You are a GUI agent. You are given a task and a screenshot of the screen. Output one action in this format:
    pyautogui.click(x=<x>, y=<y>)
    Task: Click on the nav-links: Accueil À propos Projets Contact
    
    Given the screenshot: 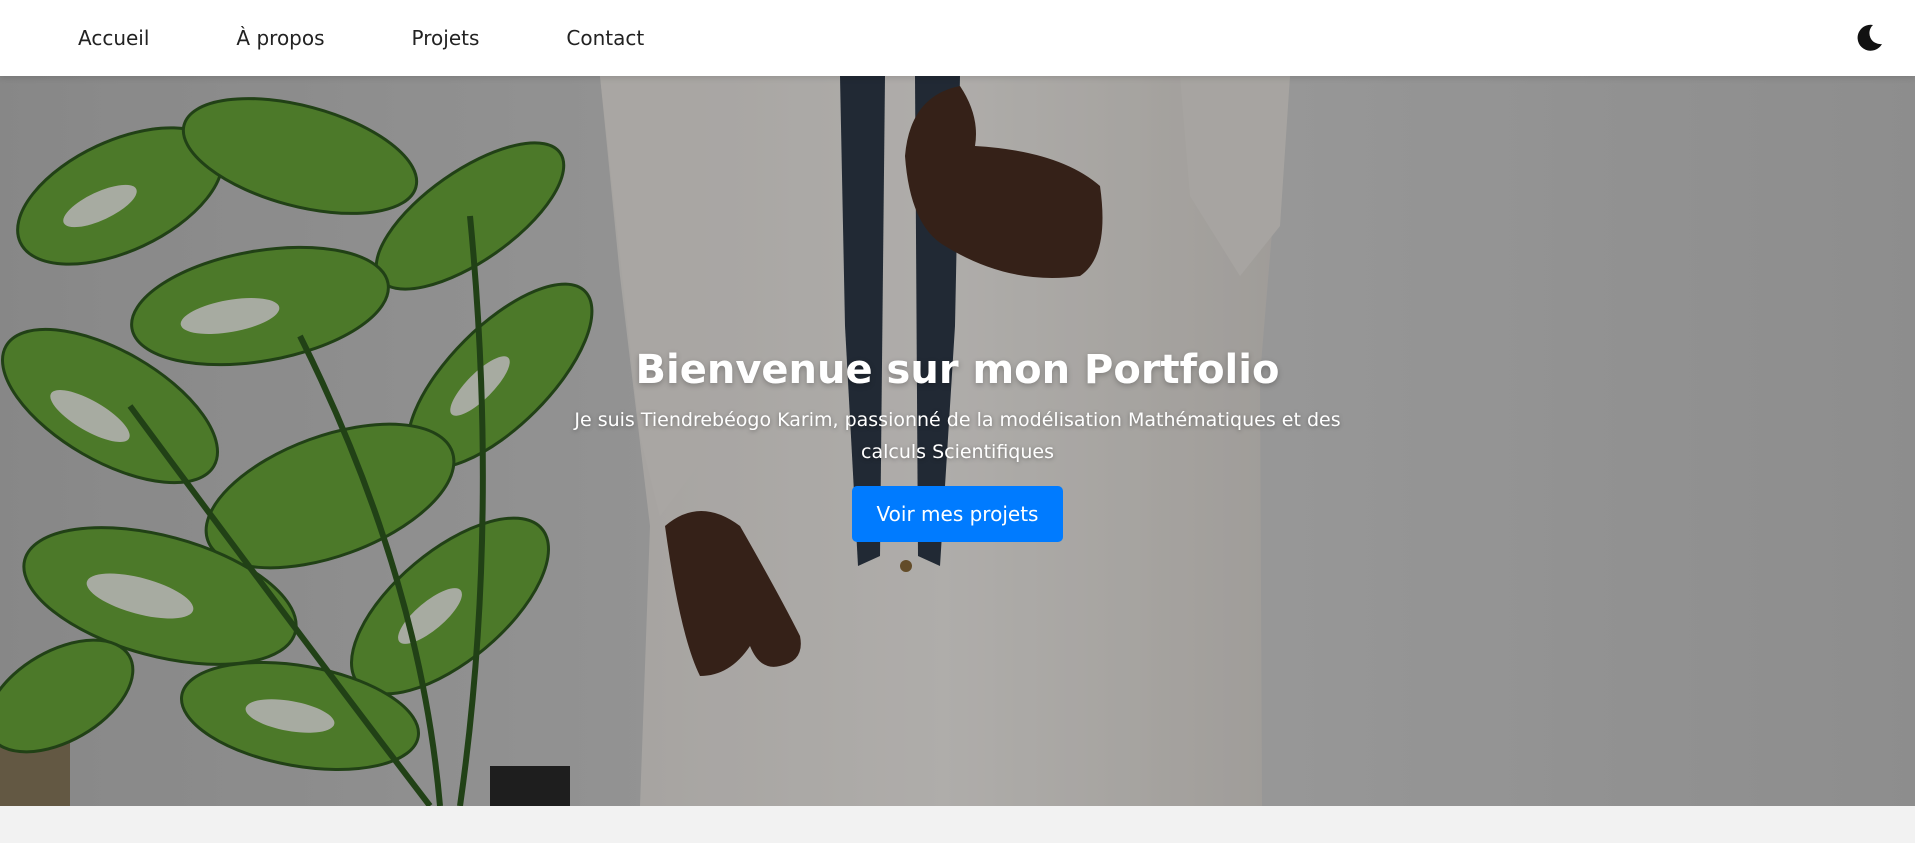 What is the action you would take?
    pyautogui.click(x=404, y=38)
    